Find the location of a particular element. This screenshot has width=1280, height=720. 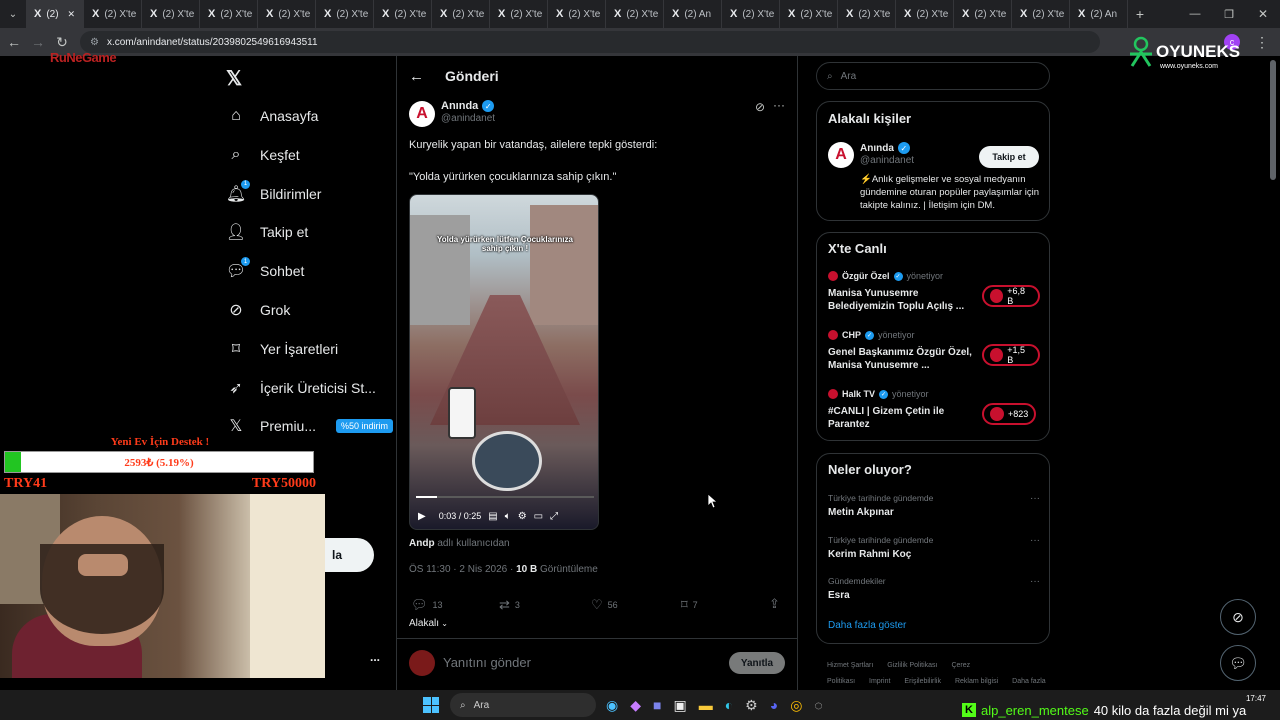

new-tab-plus-icon: + is located at coordinates (1140, 14).